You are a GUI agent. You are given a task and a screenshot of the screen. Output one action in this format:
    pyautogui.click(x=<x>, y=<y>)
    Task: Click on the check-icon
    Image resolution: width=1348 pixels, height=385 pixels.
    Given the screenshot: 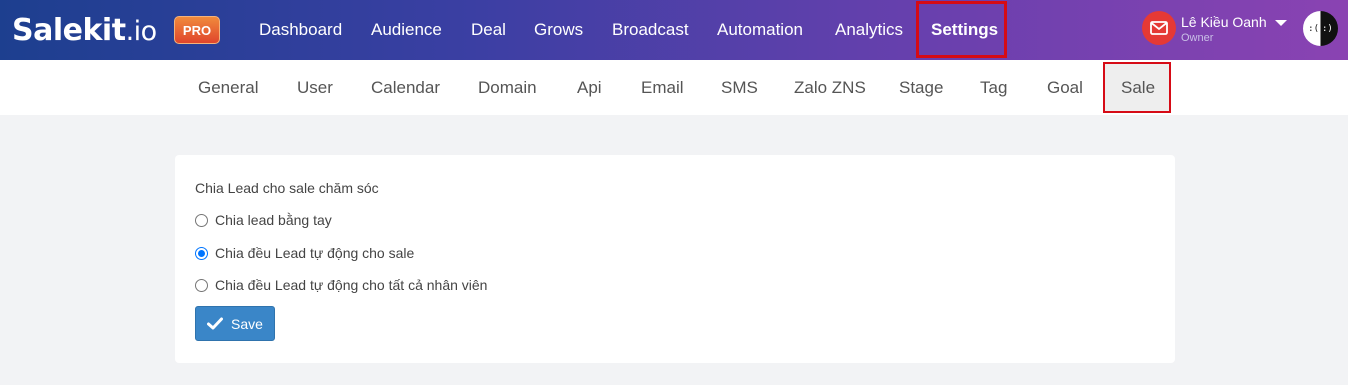 What is the action you would take?
    pyautogui.click(x=215, y=323)
    